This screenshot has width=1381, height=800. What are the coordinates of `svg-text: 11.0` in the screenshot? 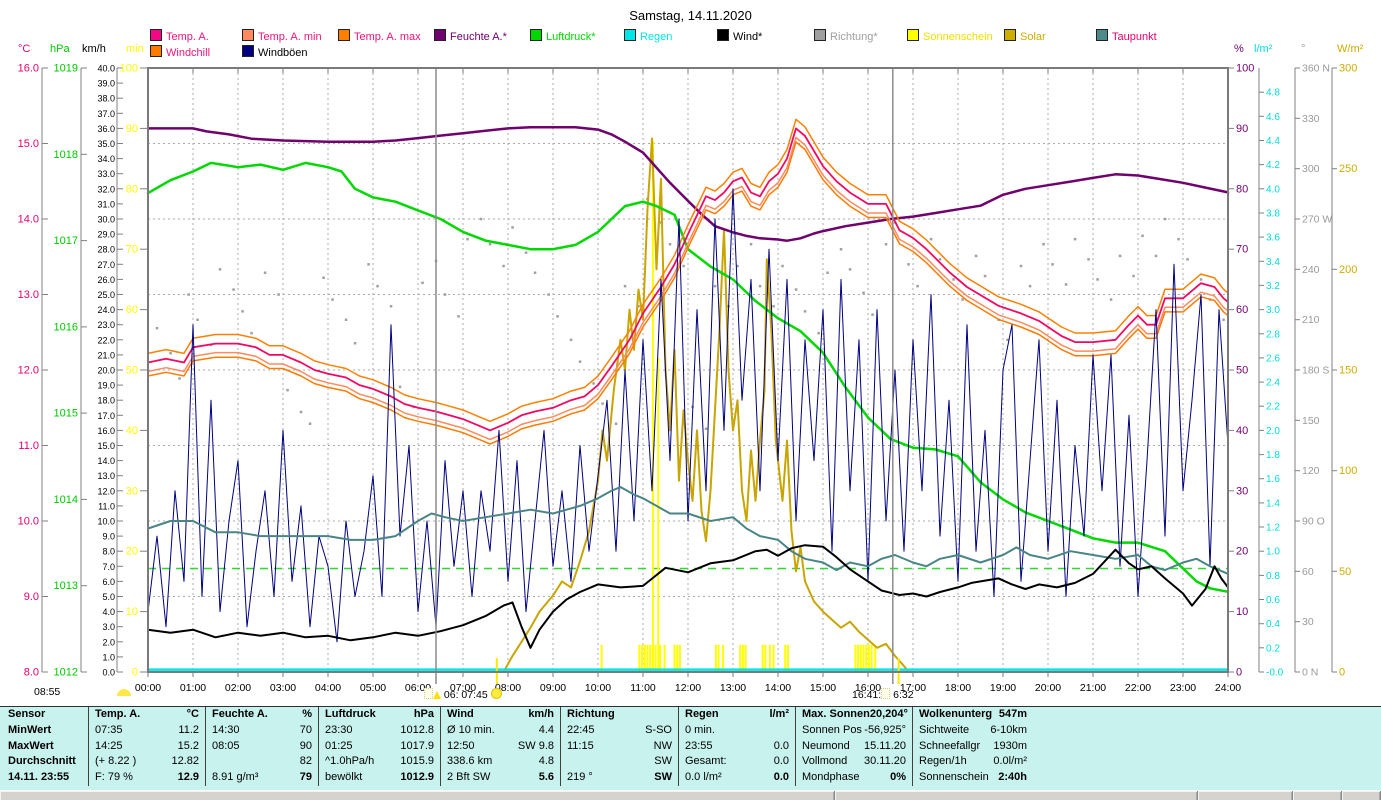 It's located at (28, 446).